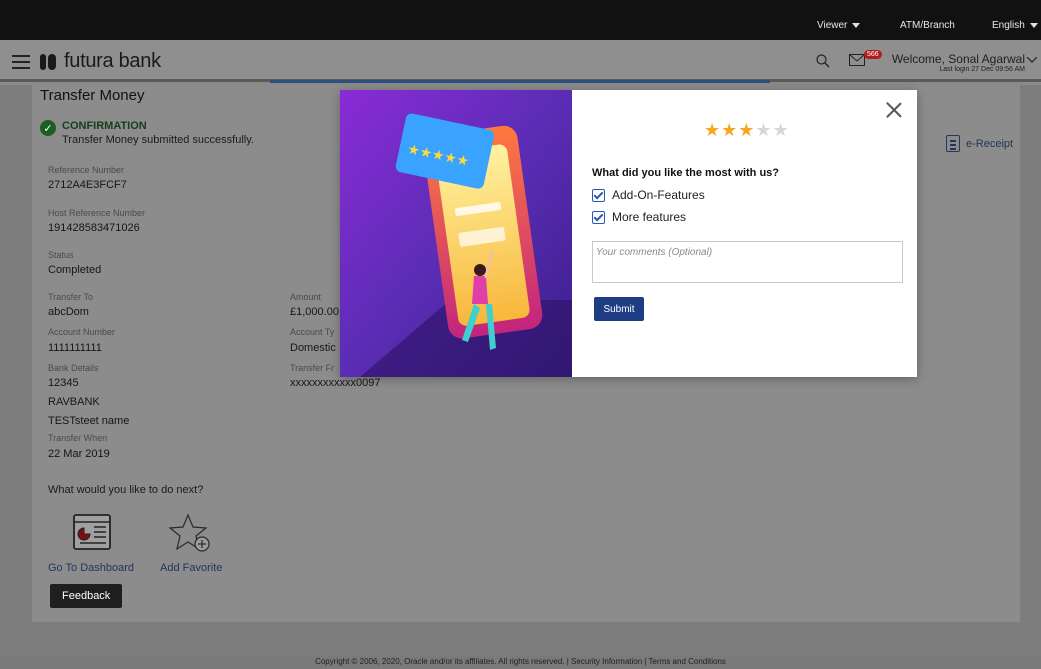 The height and width of the screenshot is (669, 1041). What do you see at coordinates (78, 438) in the screenshot?
I see `transfer-when-label: Transfer When` at bounding box center [78, 438].